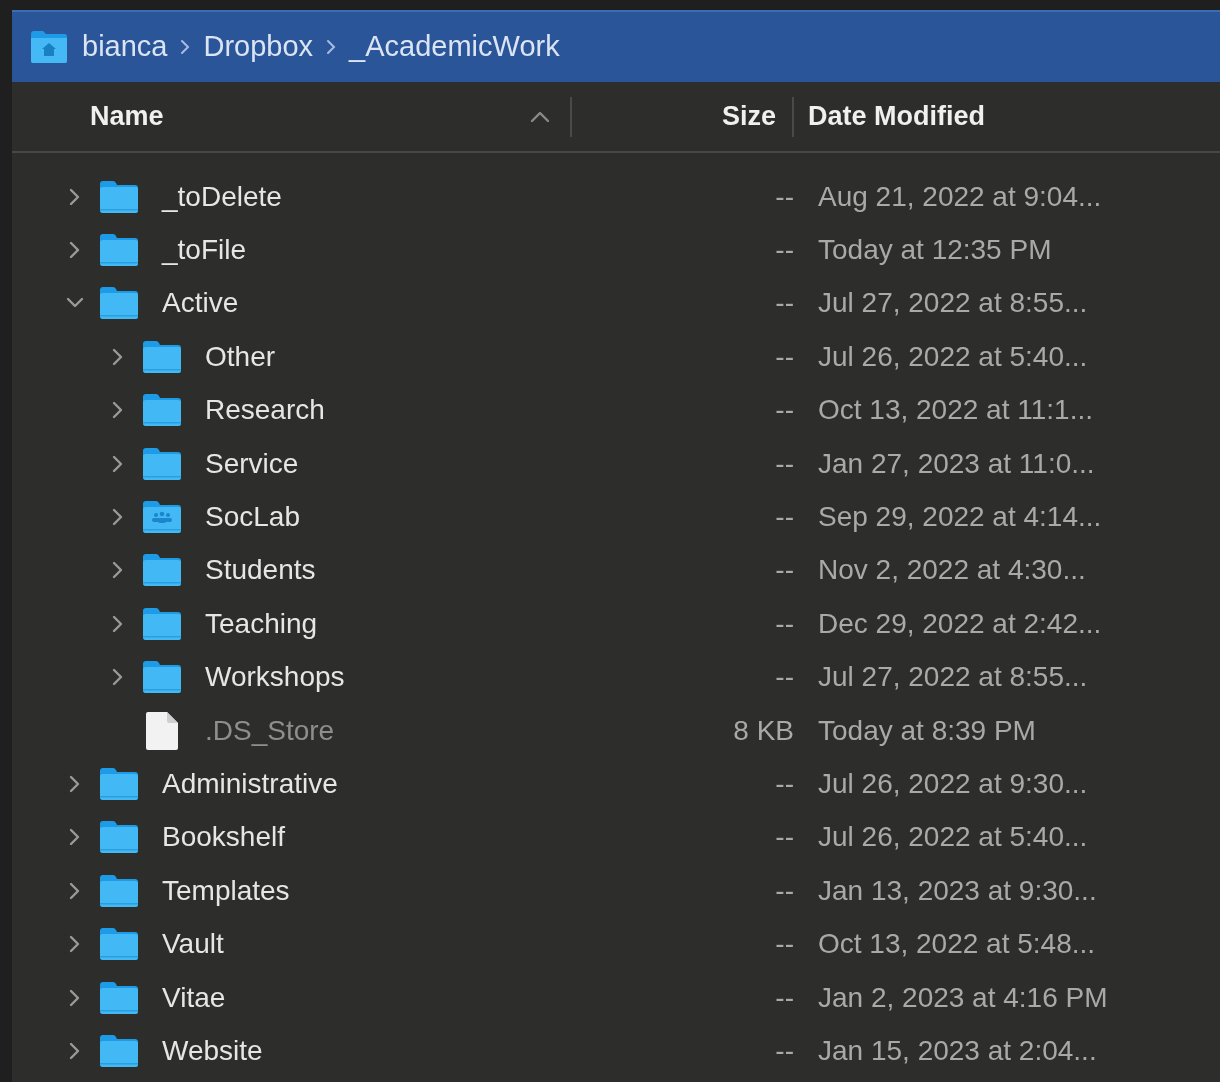 This screenshot has height=1082, width=1220. Describe the element at coordinates (223, 837) in the screenshot. I see `file-name: Bookshelf` at that location.